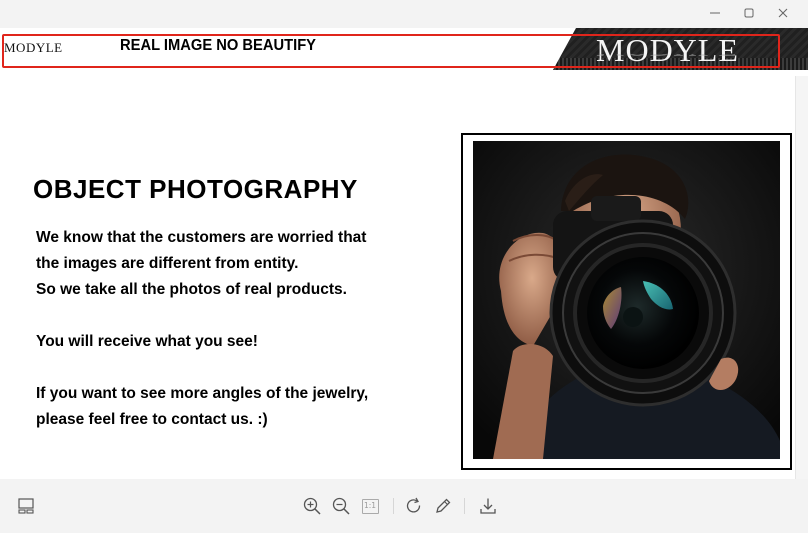  Describe the element at coordinates (195, 189) in the screenshot. I see `section-heading: OBJECT PHOTOGRAPHY` at that location.